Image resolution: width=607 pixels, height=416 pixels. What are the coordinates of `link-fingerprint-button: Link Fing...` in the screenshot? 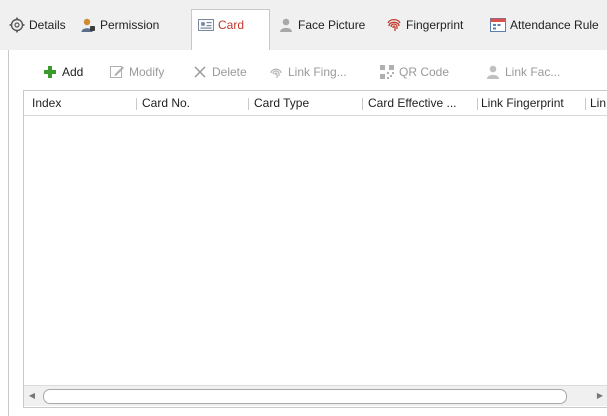 It's located at (318, 72).